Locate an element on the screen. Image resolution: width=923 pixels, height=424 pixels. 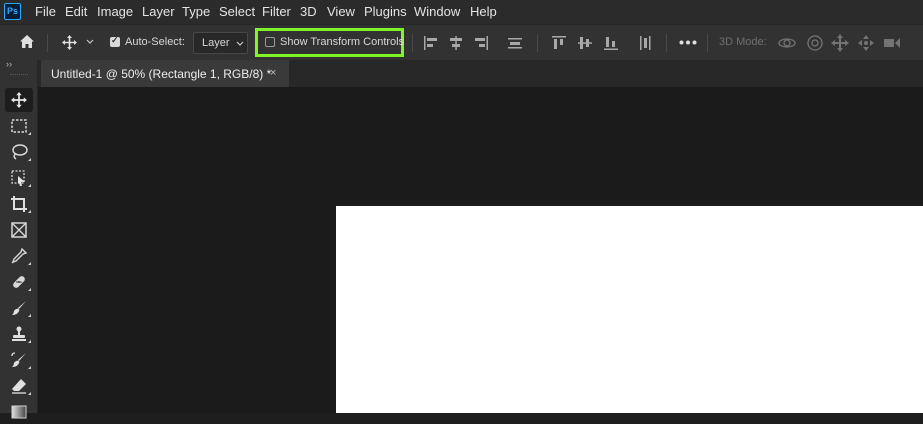
menu-edit: Edit is located at coordinates (76, 12).